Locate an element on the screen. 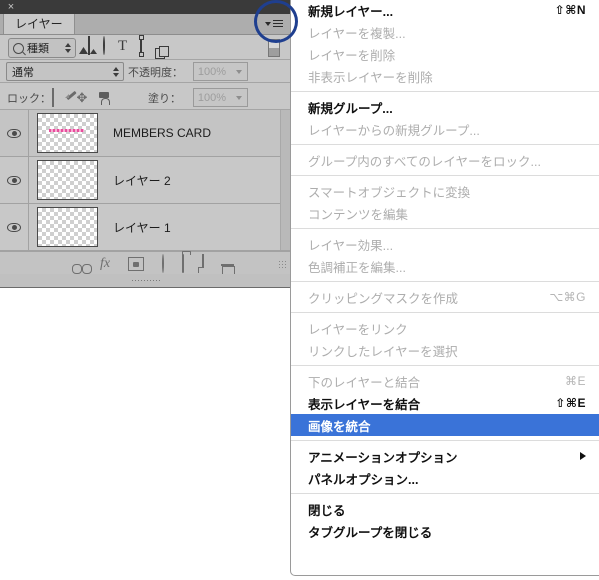 The width and height of the screenshot is (599, 580). panel-menu-icon is located at coordinates (274, 23).